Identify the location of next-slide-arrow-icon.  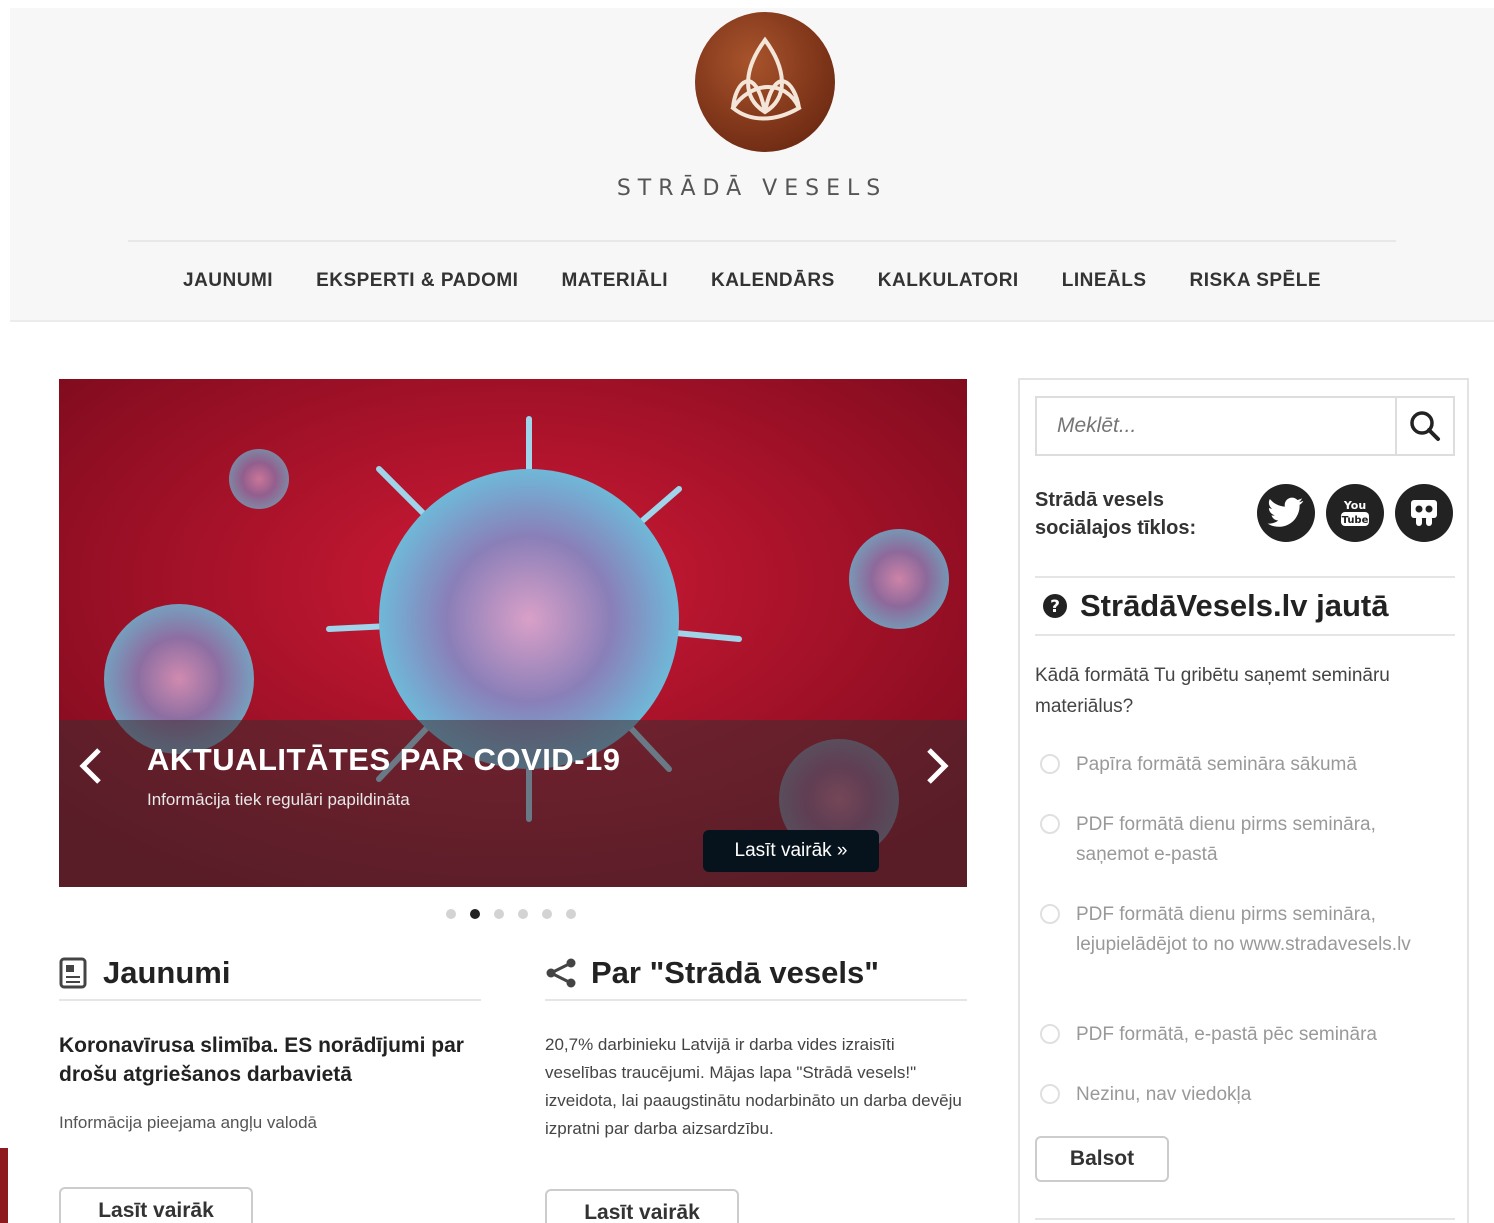
(937, 766).